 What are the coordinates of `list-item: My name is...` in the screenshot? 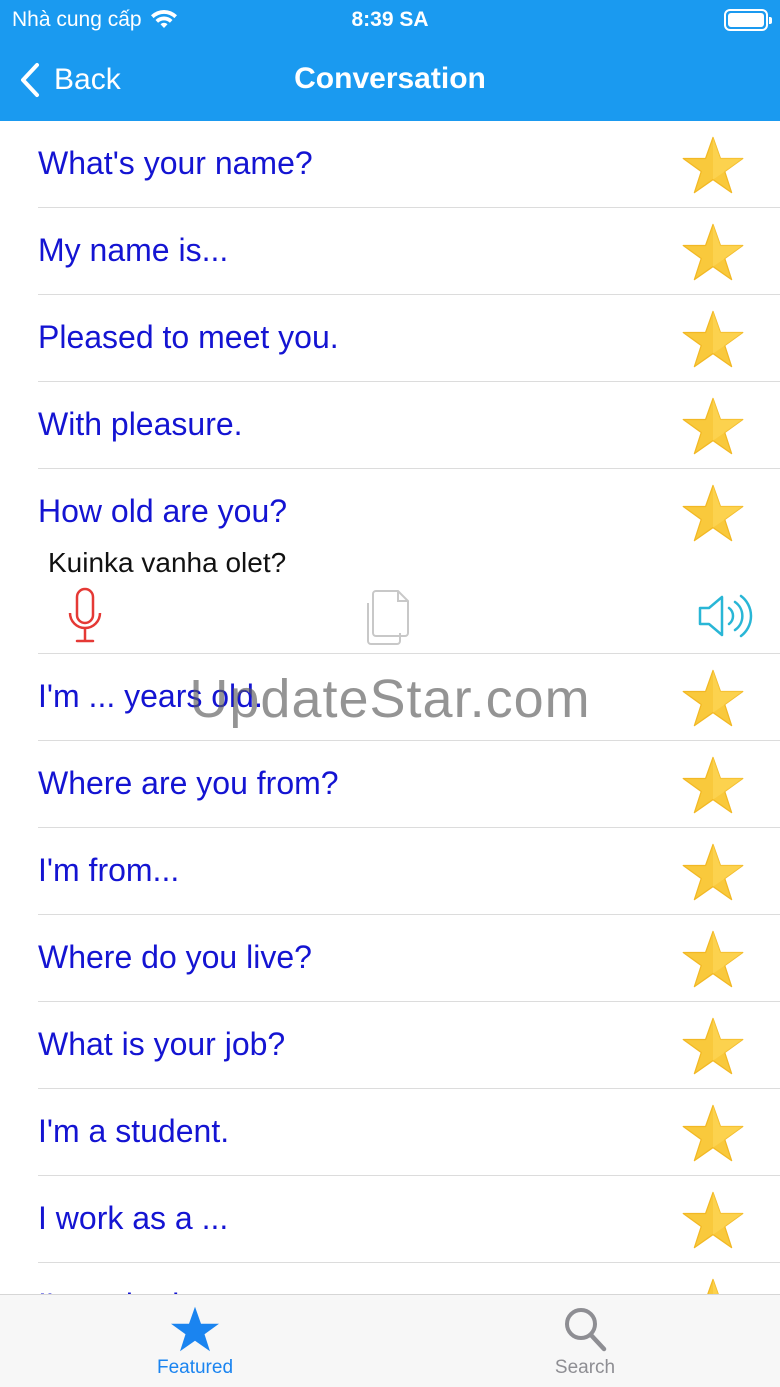 It's located at (390, 251).